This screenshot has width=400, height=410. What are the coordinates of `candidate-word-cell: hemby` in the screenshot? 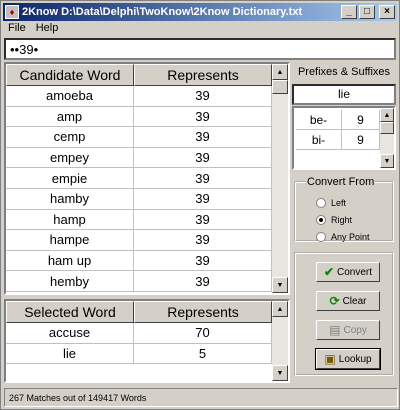 It's located at (70, 281).